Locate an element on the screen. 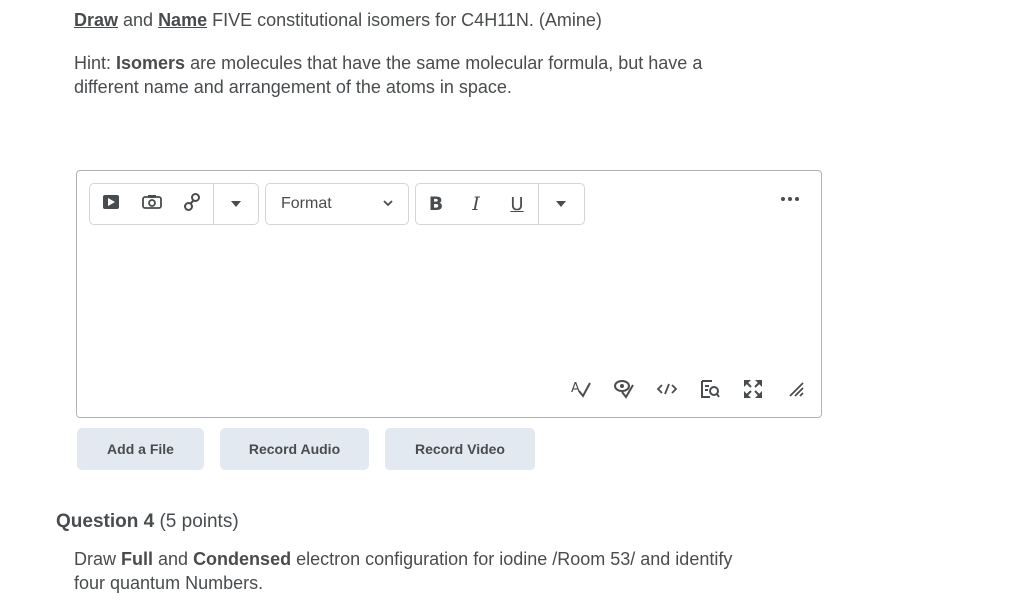  text-style-toolbar-group: B I U is located at coordinates (500, 204).